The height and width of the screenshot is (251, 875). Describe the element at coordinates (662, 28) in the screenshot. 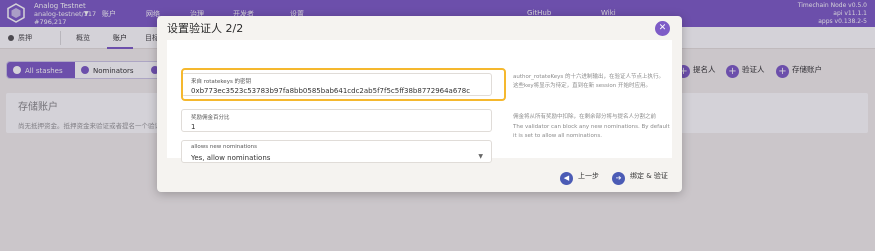

I see `close-icon: ✕` at that location.